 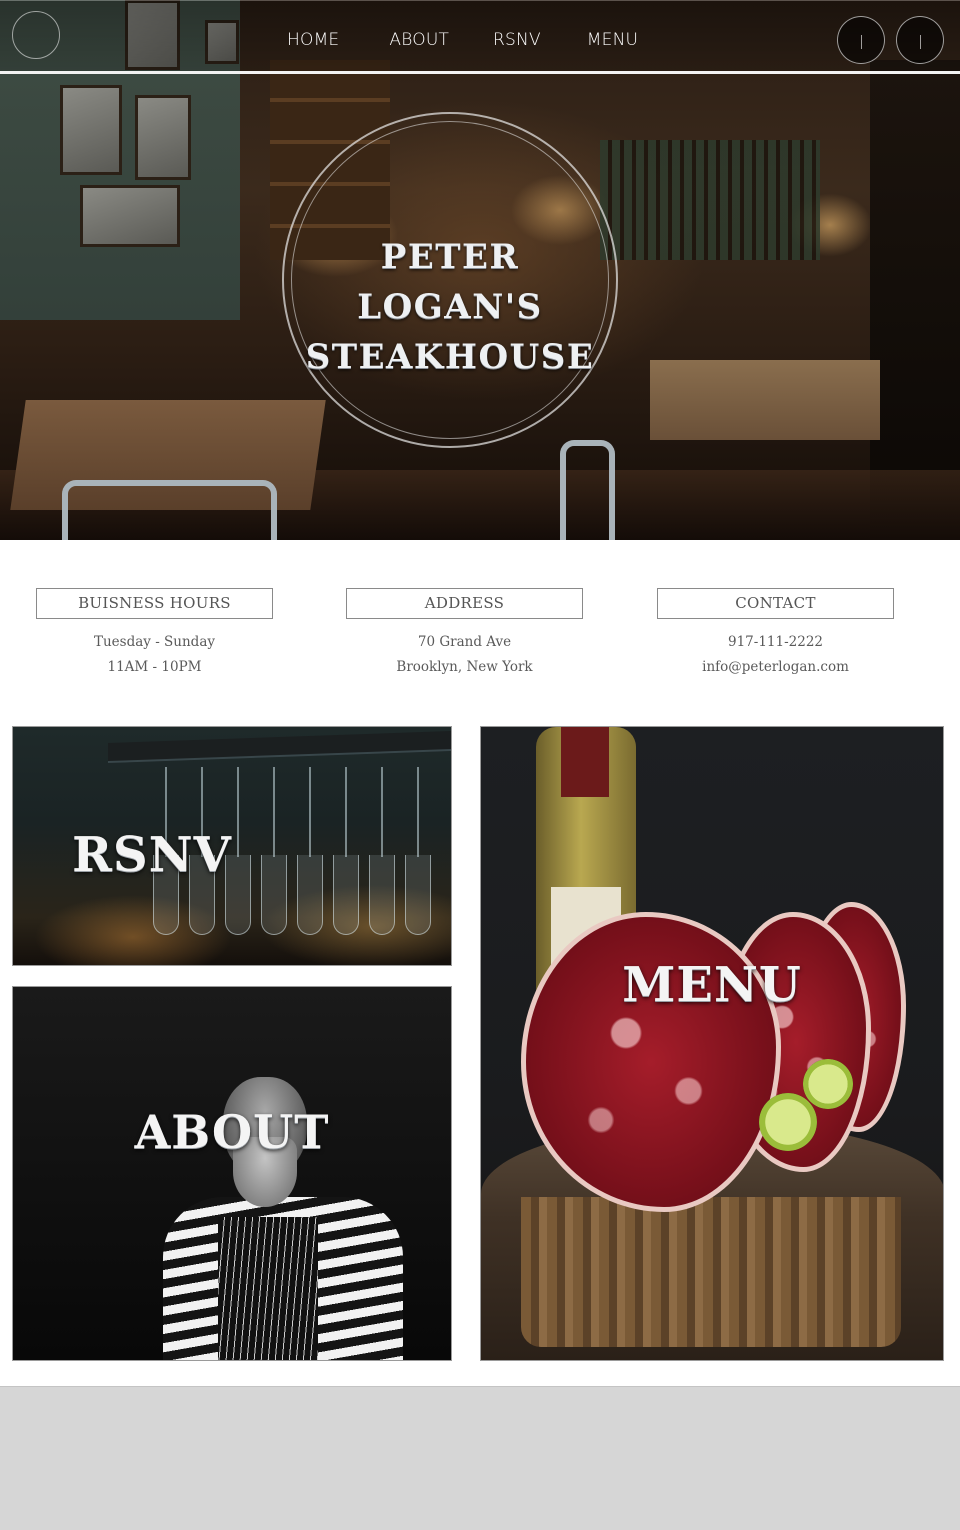 What do you see at coordinates (152, 855) in the screenshot?
I see `rsnv-tile-title: RSNV` at bounding box center [152, 855].